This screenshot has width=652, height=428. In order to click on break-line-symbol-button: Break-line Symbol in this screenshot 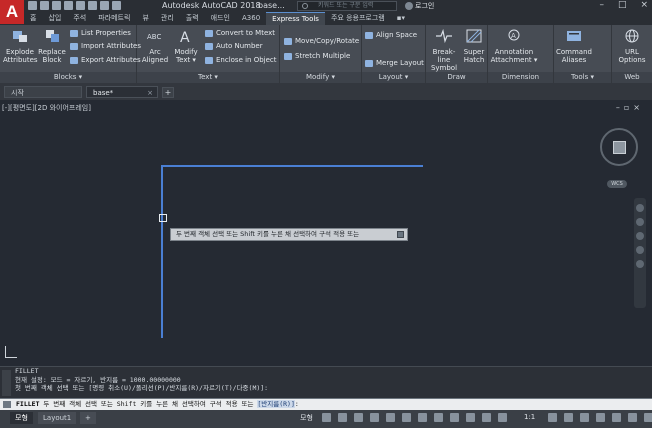, I will do `click(444, 50)`.